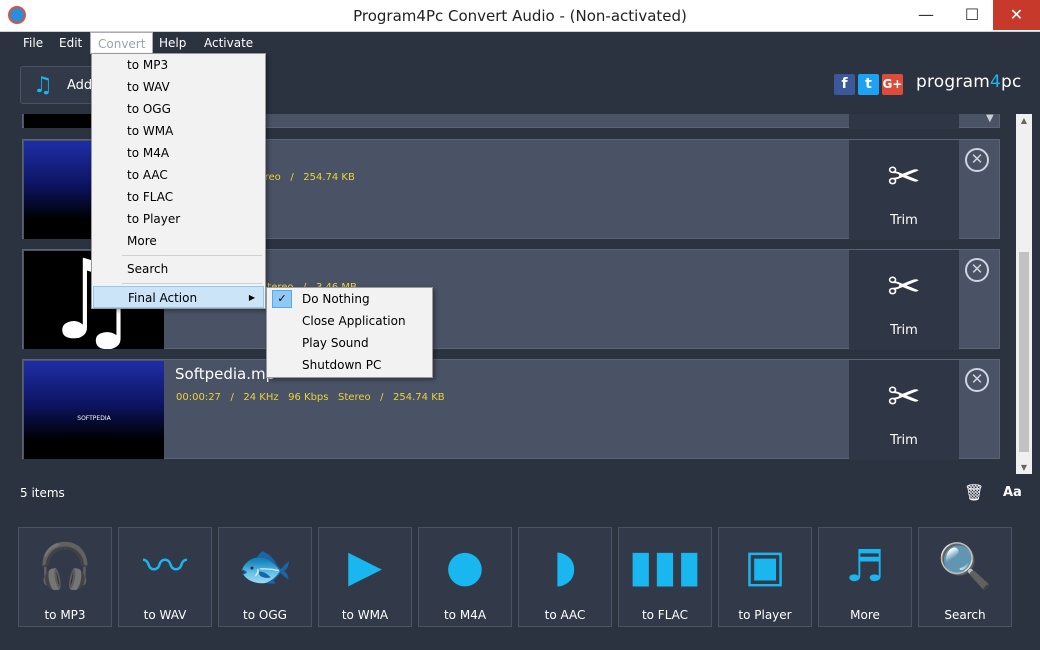  Describe the element at coordinates (178, 197) in the screenshot. I see `menu-item-to-flac: to FLAC` at that location.